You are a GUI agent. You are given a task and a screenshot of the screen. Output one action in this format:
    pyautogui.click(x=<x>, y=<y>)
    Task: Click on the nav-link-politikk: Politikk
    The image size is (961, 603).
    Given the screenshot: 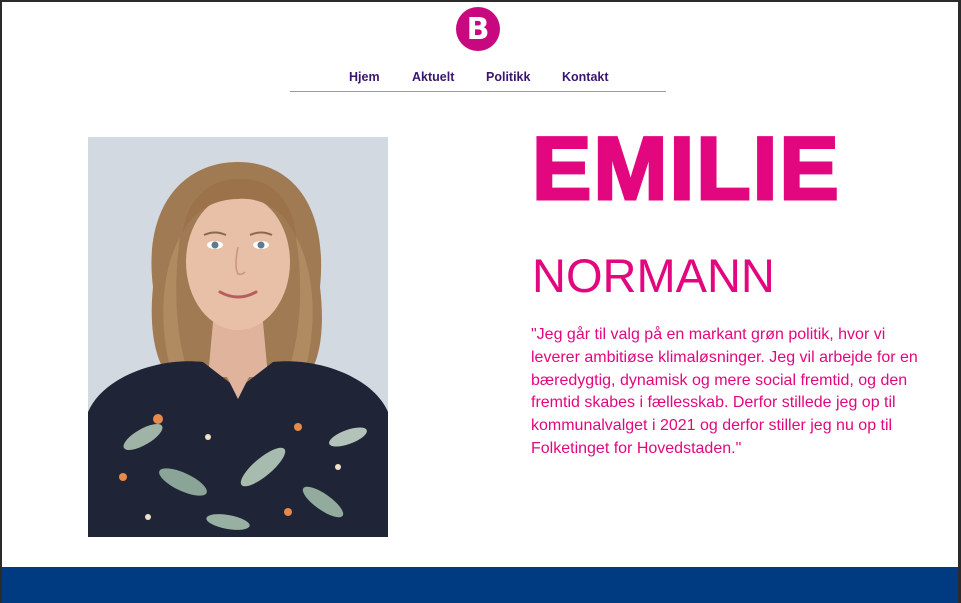 What is the action you would take?
    pyautogui.click(x=508, y=77)
    